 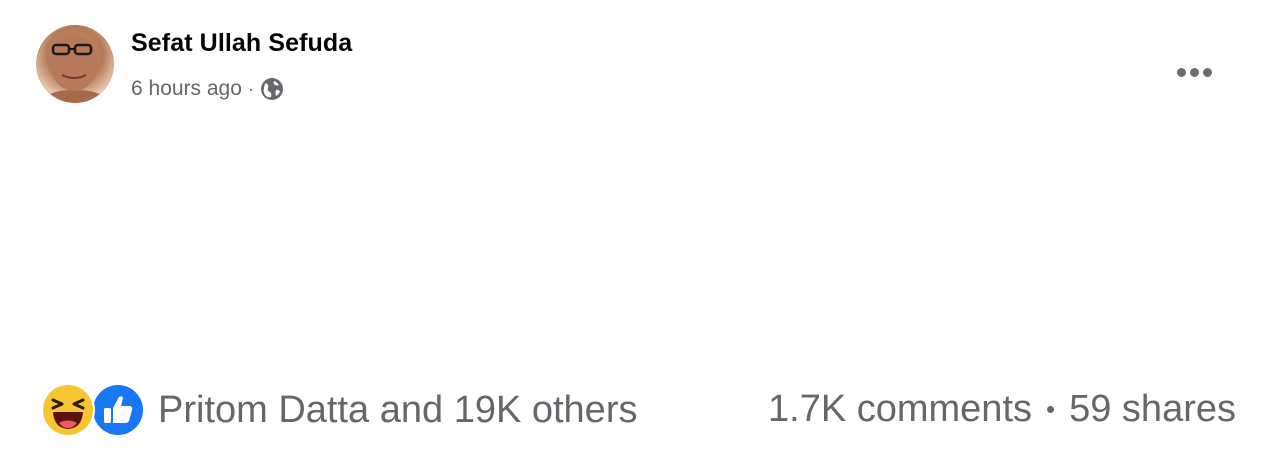 I want to click on more-options-button, so click(x=1194, y=72).